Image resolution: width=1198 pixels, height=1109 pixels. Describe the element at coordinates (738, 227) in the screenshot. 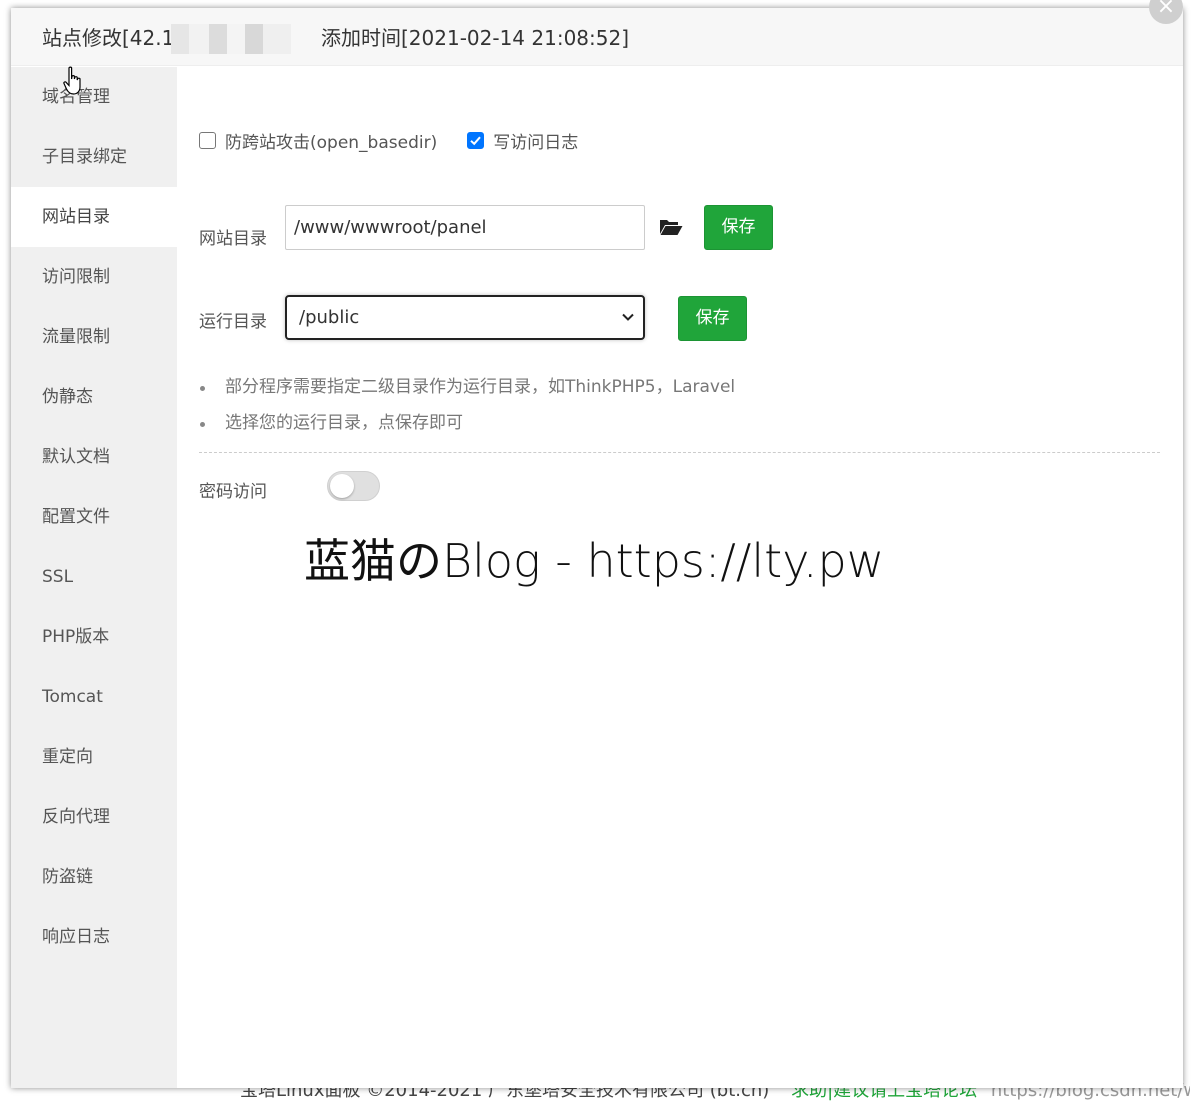

I see `site-dir-save-button: 保存` at that location.